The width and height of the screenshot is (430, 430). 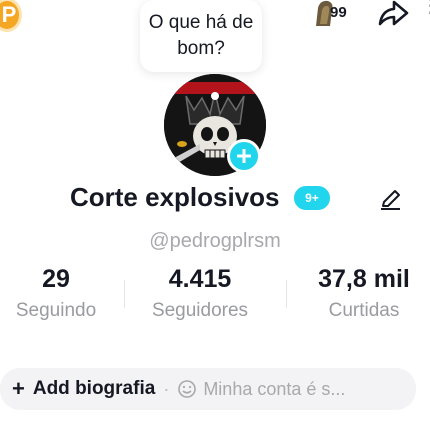 I want to click on notifications-button: 99, so click(x=334, y=16).